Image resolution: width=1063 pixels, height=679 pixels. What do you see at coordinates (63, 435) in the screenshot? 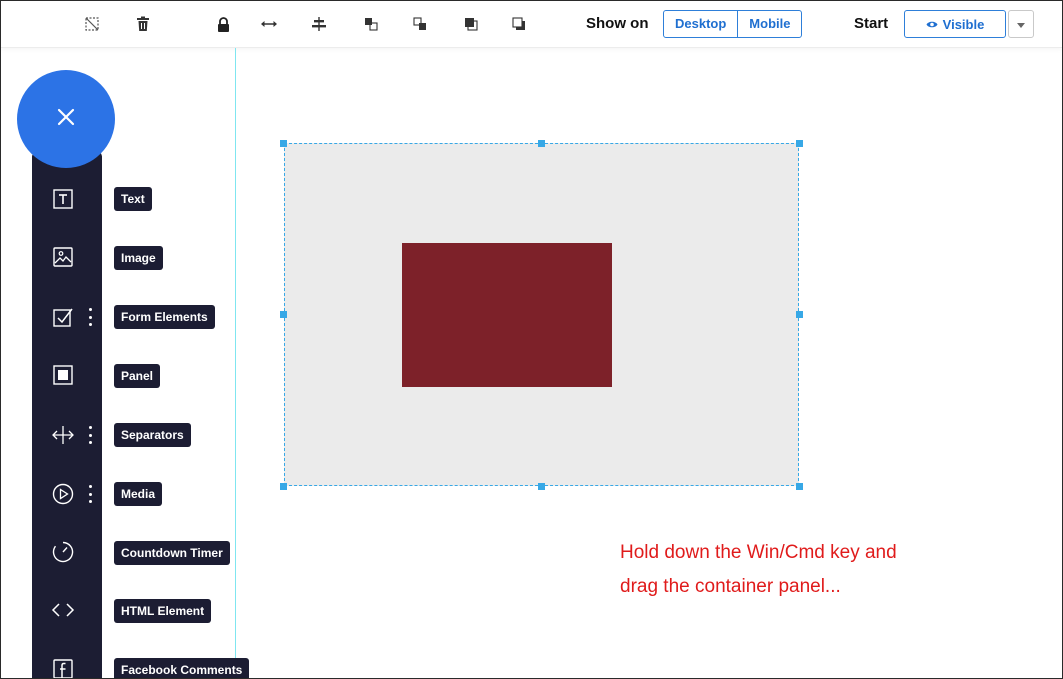
I see `separator-icon` at bounding box center [63, 435].